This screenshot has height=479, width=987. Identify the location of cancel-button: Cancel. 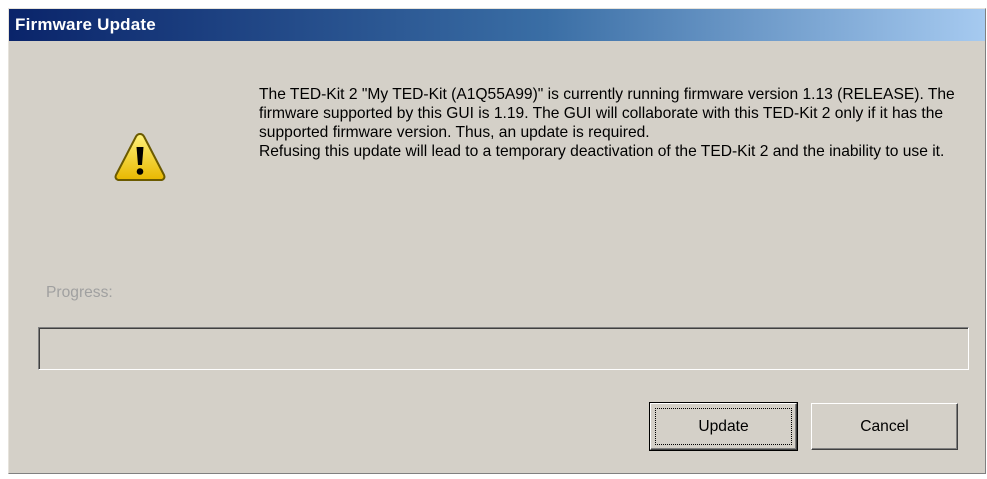
(884, 426).